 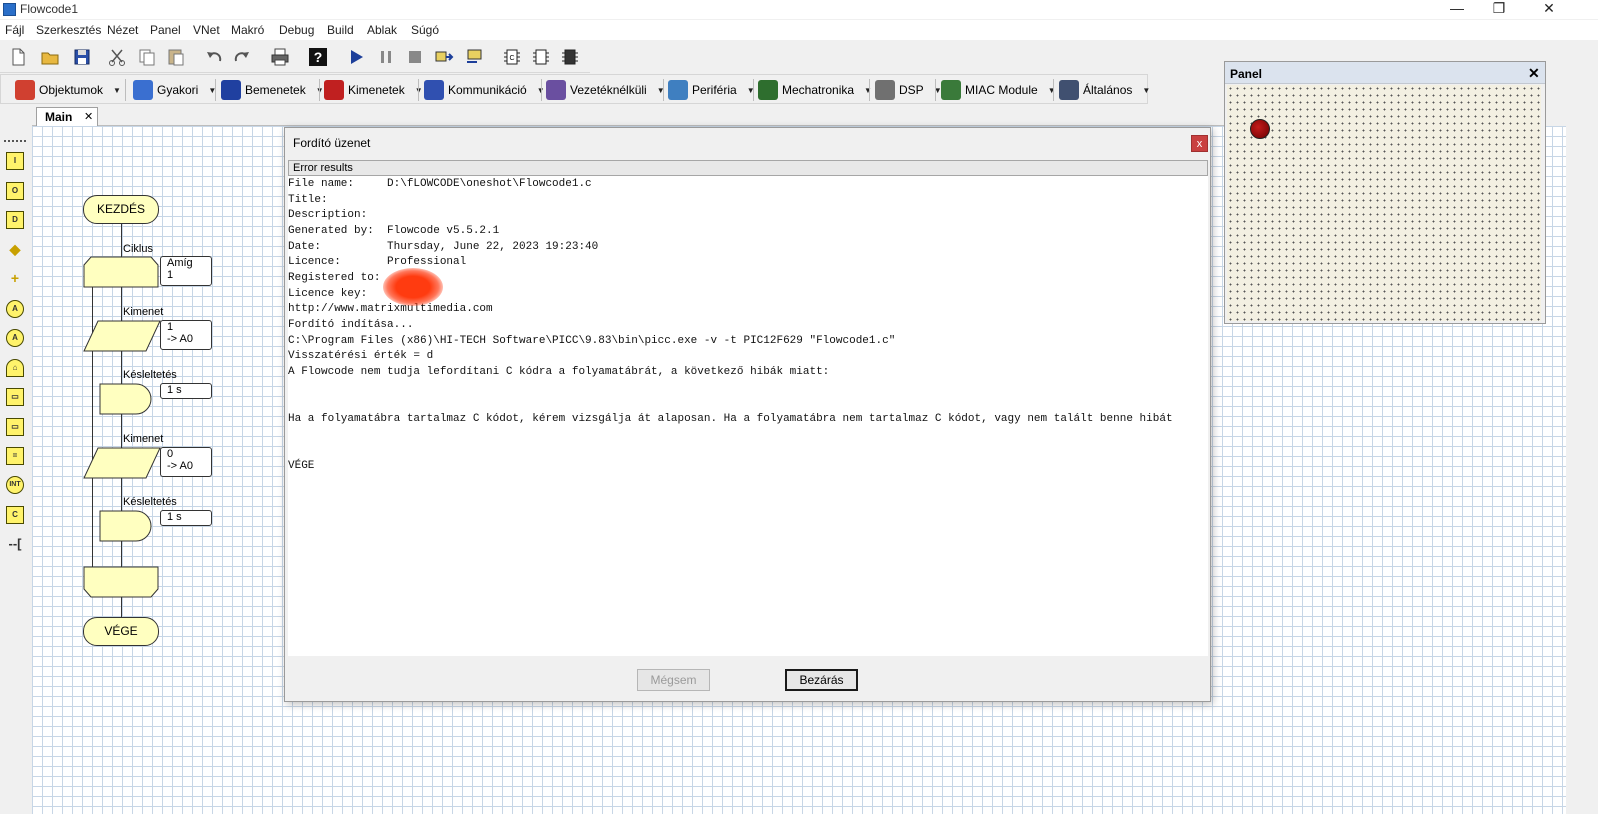 What do you see at coordinates (301, 466) in the screenshot?
I see `log-line: VÉGE` at bounding box center [301, 466].